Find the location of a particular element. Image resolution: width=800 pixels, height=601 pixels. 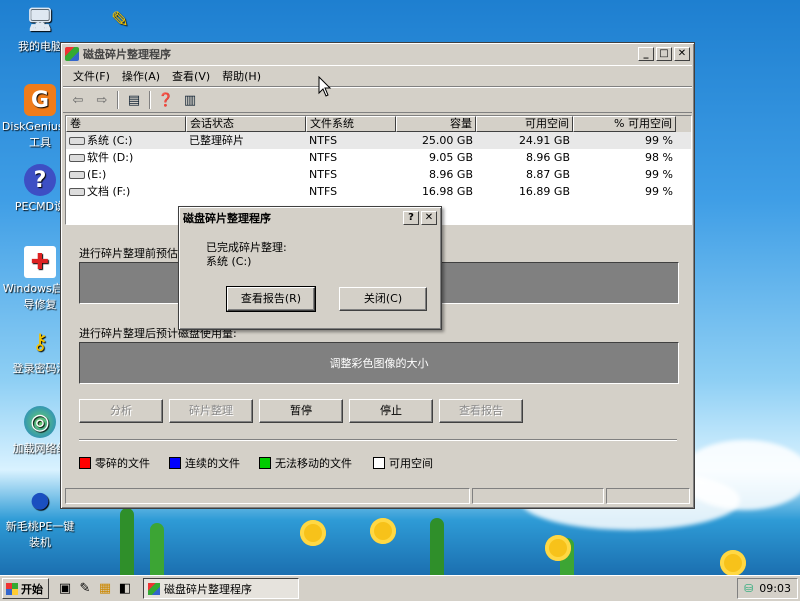

dialog-volume: 系统 (C:) is located at coordinates (229, 261).